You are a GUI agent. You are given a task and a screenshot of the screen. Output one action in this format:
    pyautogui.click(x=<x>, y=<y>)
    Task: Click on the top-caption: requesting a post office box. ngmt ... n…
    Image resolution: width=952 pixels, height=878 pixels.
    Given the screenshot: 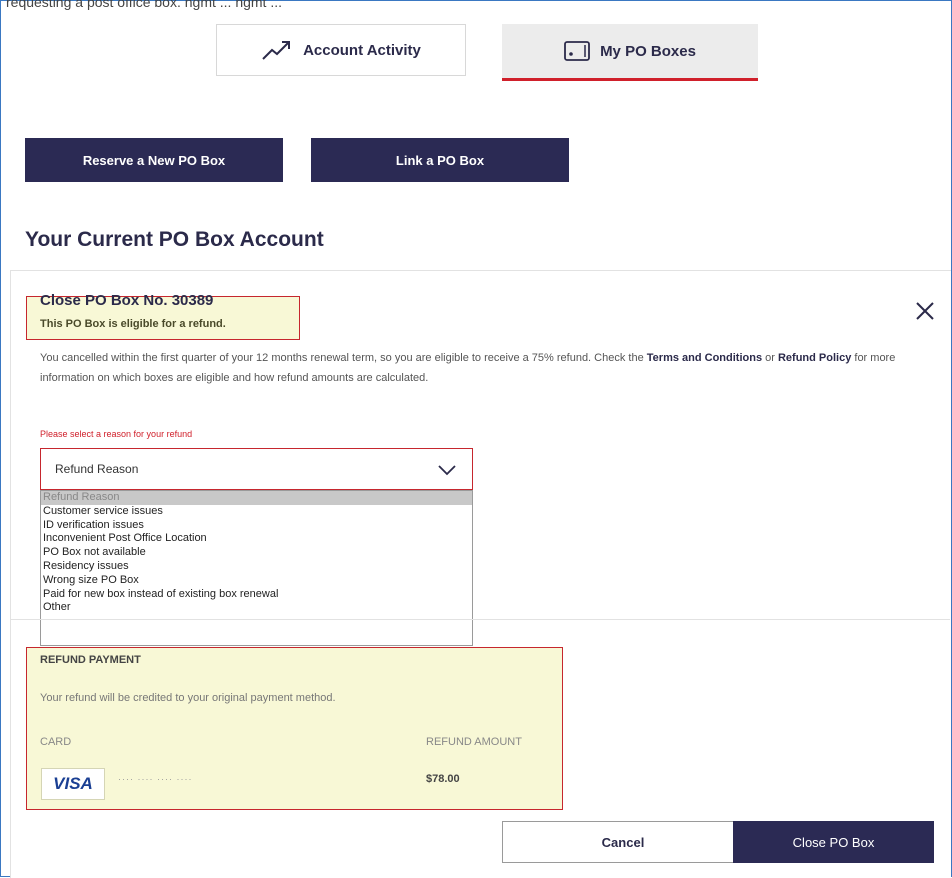 What is the action you would take?
    pyautogui.click(x=144, y=5)
    